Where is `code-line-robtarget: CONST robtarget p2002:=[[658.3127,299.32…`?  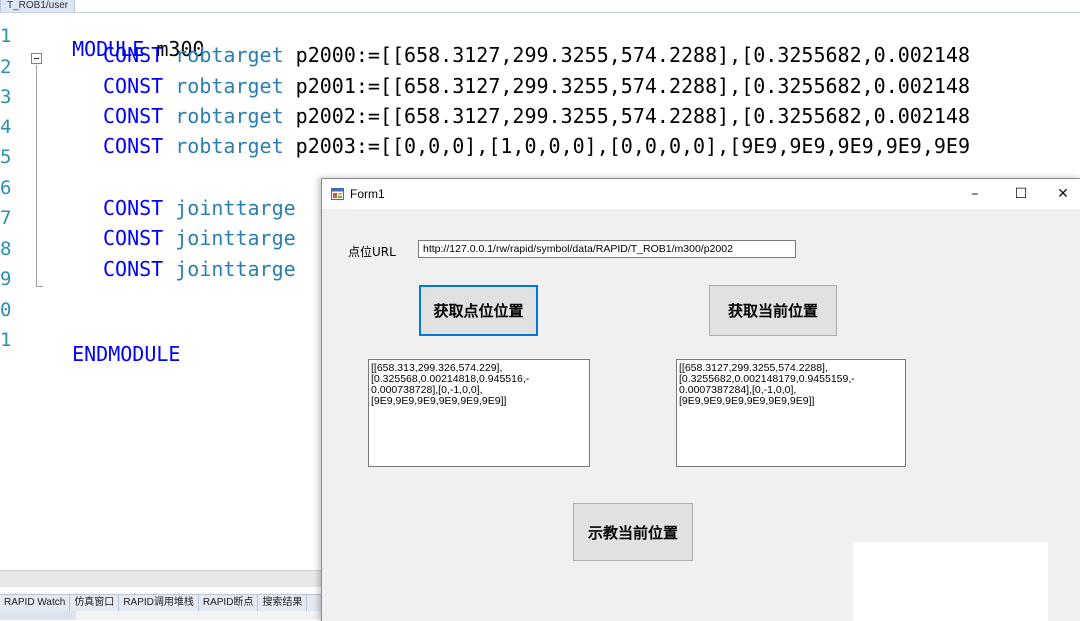 code-line-robtarget: CONST robtarget p2002:=[[658.3127,299.32… is located at coordinates (536, 116).